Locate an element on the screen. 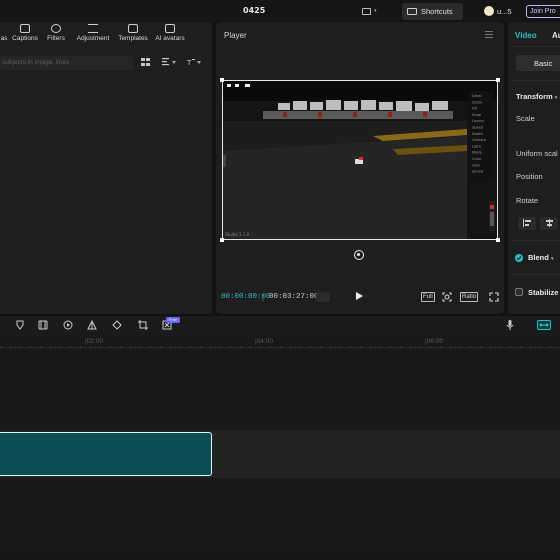 The width and height of the screenshot is (560, 560). timeline-toolbar is located at coordinates (280, 326).